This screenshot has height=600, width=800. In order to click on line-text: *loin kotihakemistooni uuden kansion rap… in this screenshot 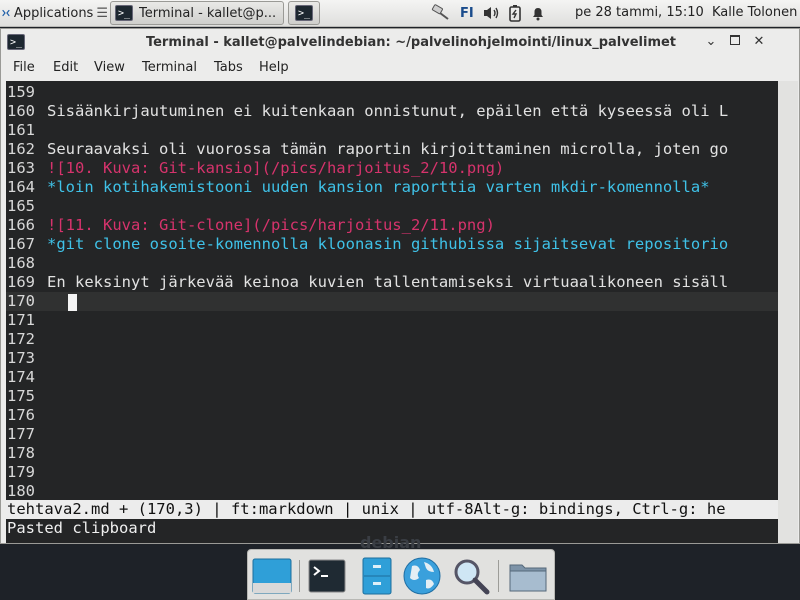, I will do `click(378, 187)`.